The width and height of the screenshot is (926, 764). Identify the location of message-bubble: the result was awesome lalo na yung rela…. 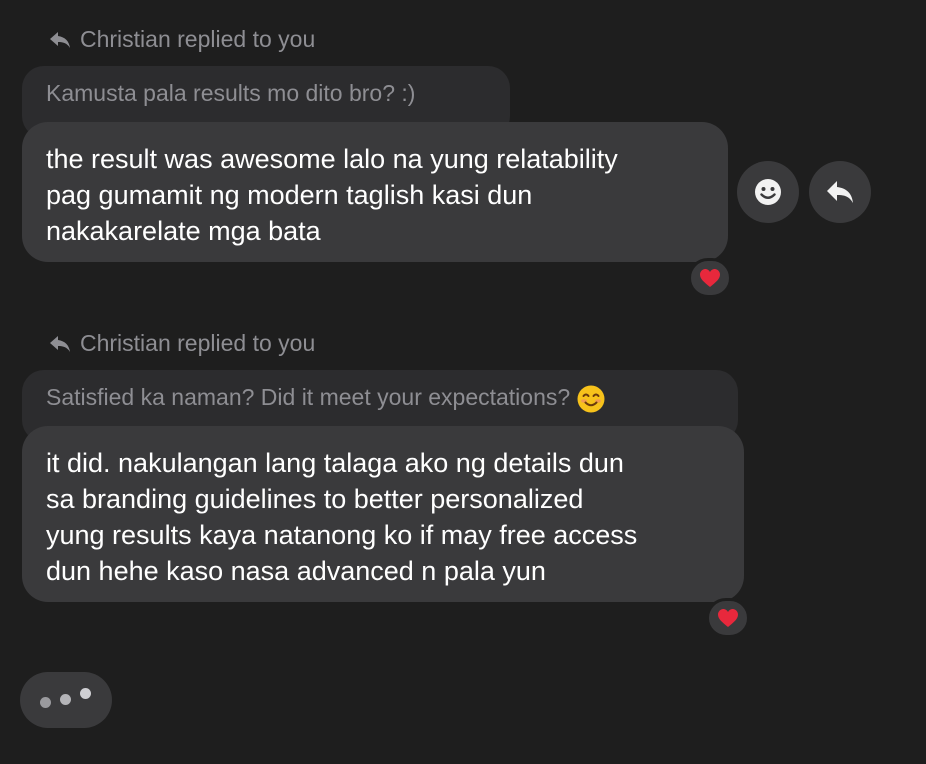
(375, 192).